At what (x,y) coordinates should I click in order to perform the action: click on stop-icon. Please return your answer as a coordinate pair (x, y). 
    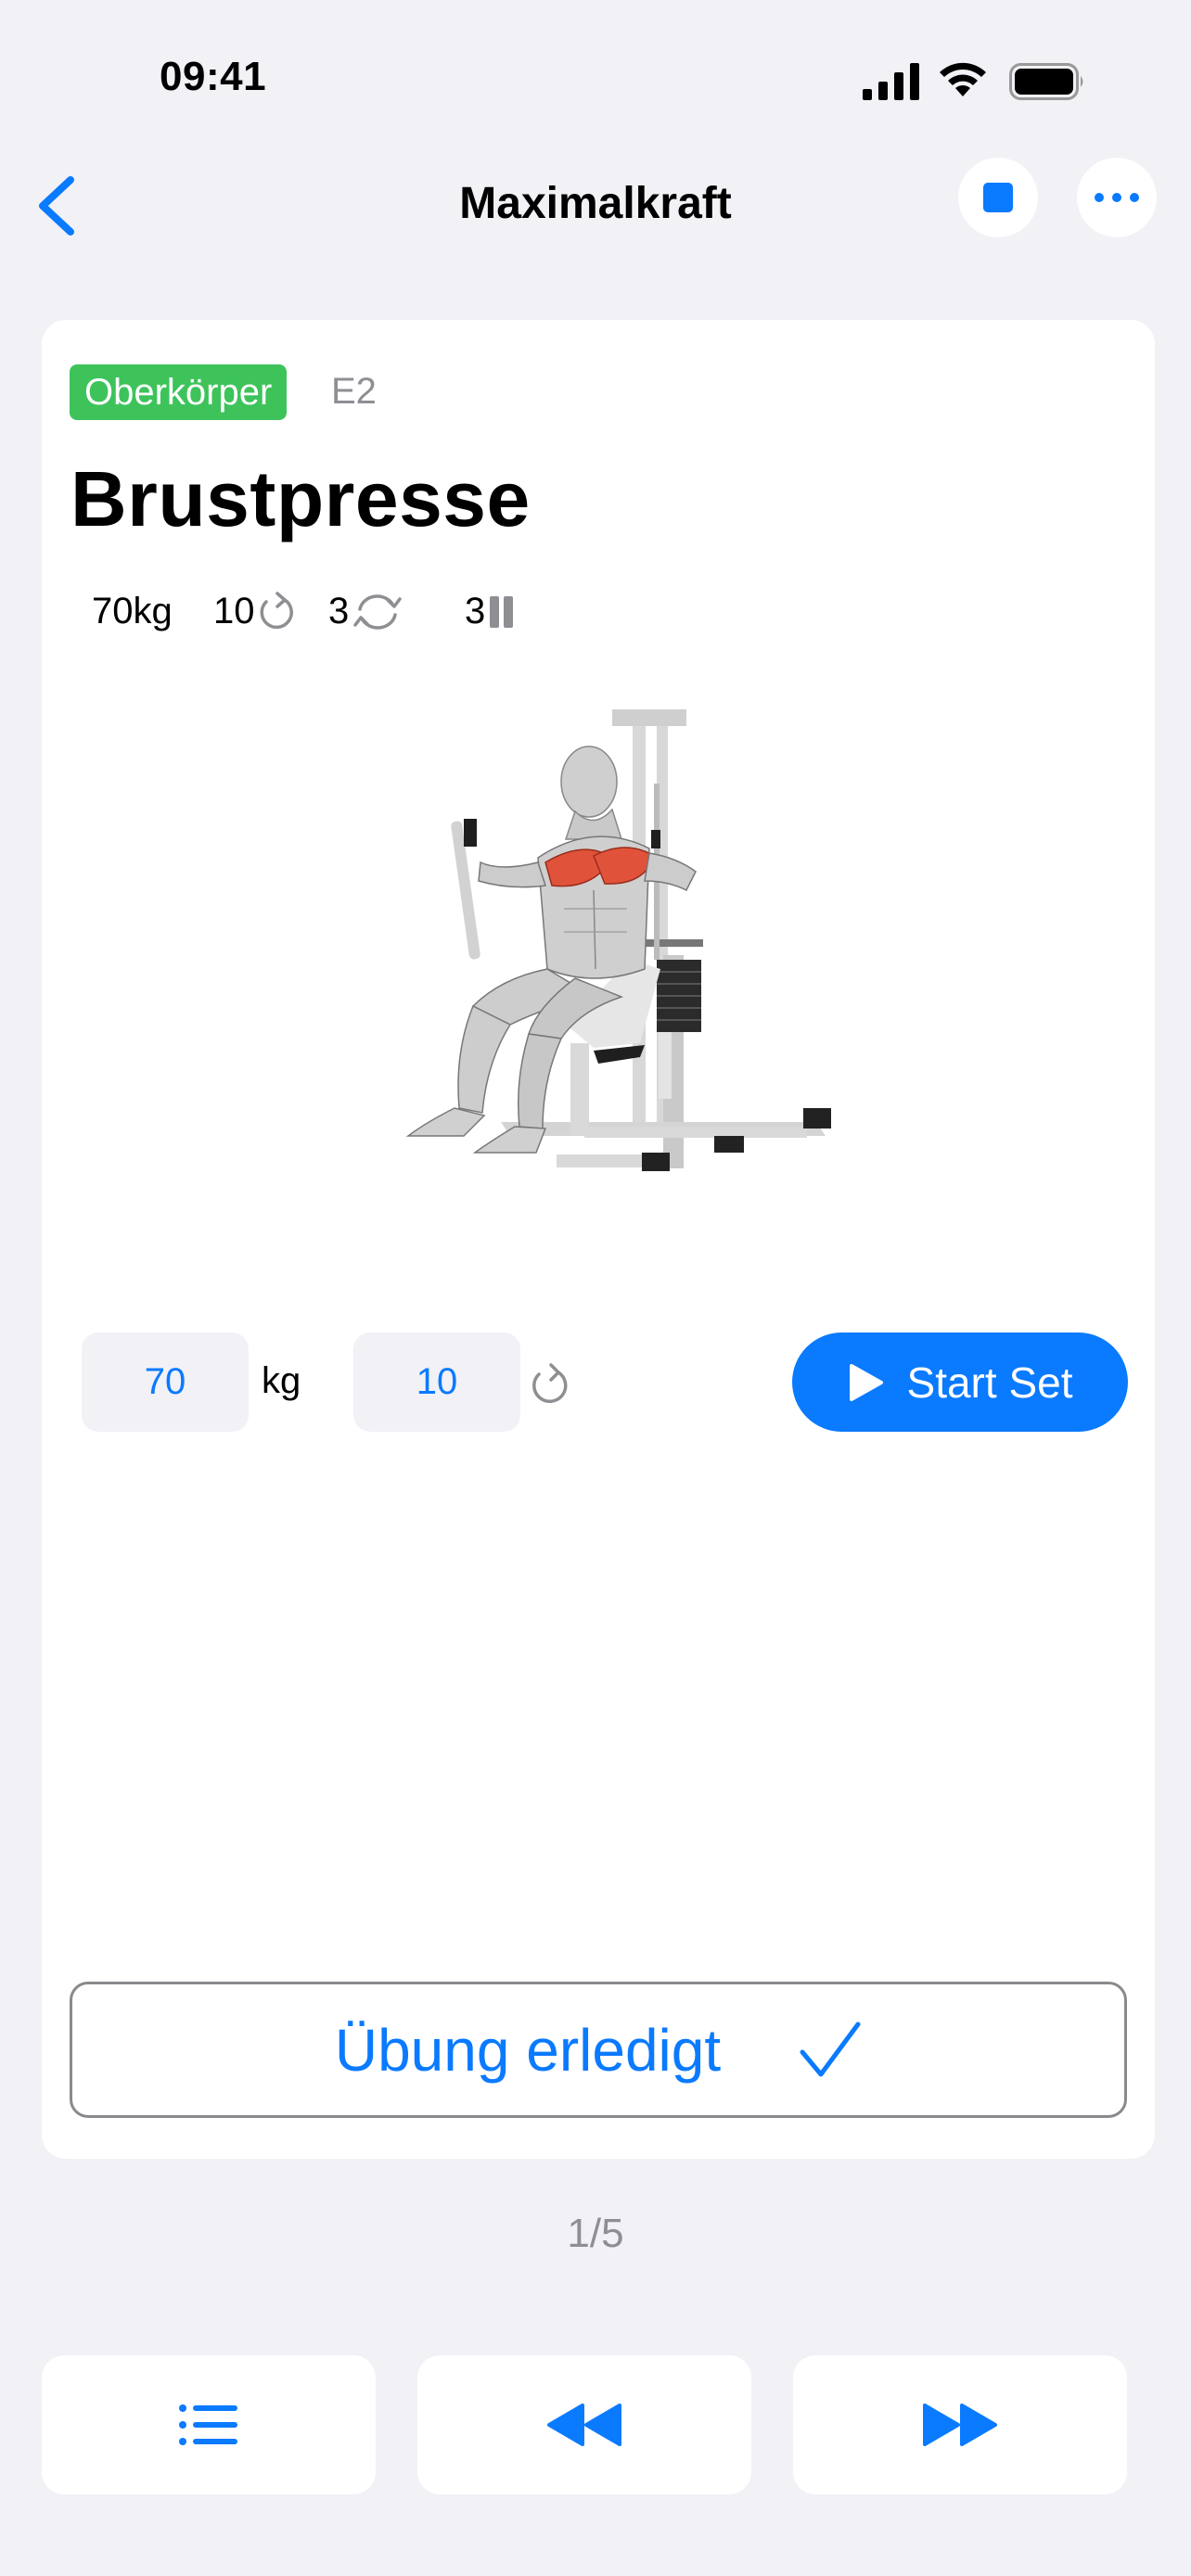
    Looking at the image, I should click on (998, 197).